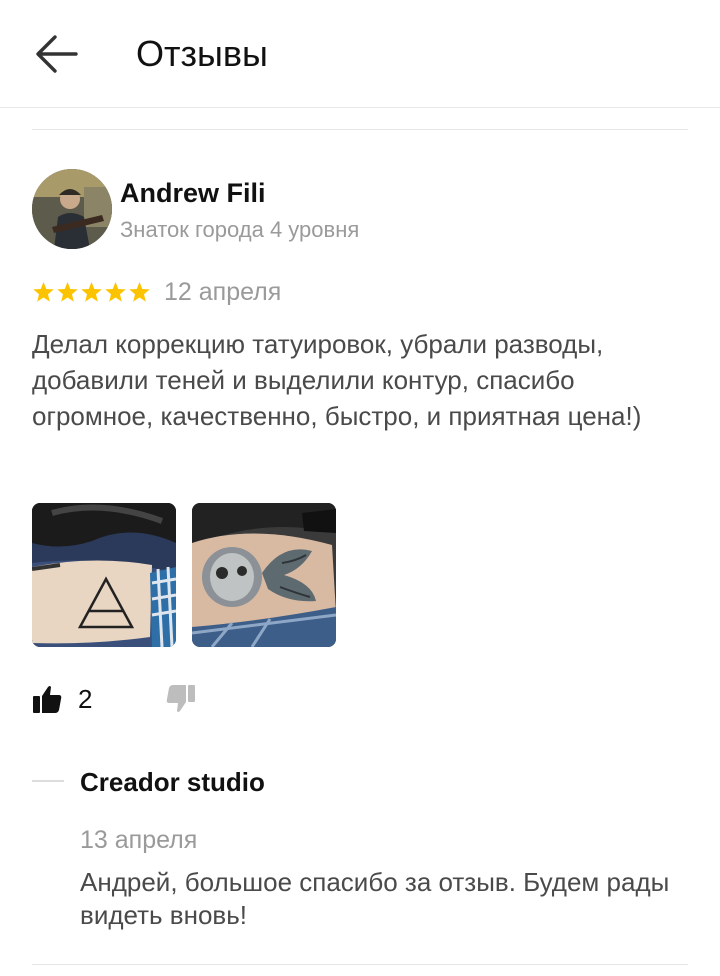 Image resolution: width=720 pixels, height=976 pixels. Describe the element at coordinates (223, 292) in the screenshot. I see `review-date: 12 апреля` at that location.